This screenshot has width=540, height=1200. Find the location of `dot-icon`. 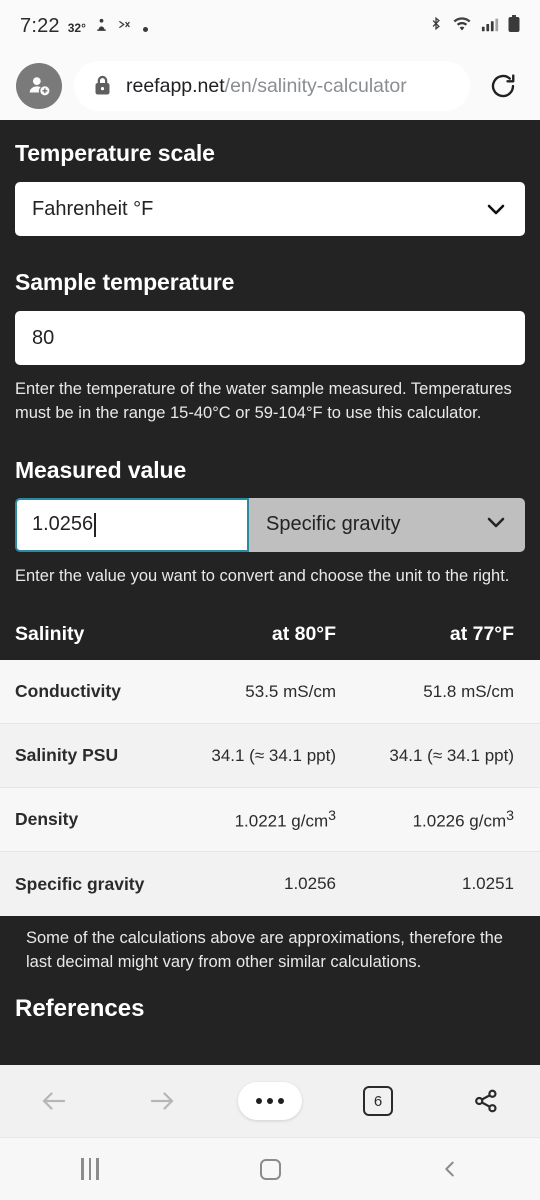

dot-icon is located at coordinates (145, 29).